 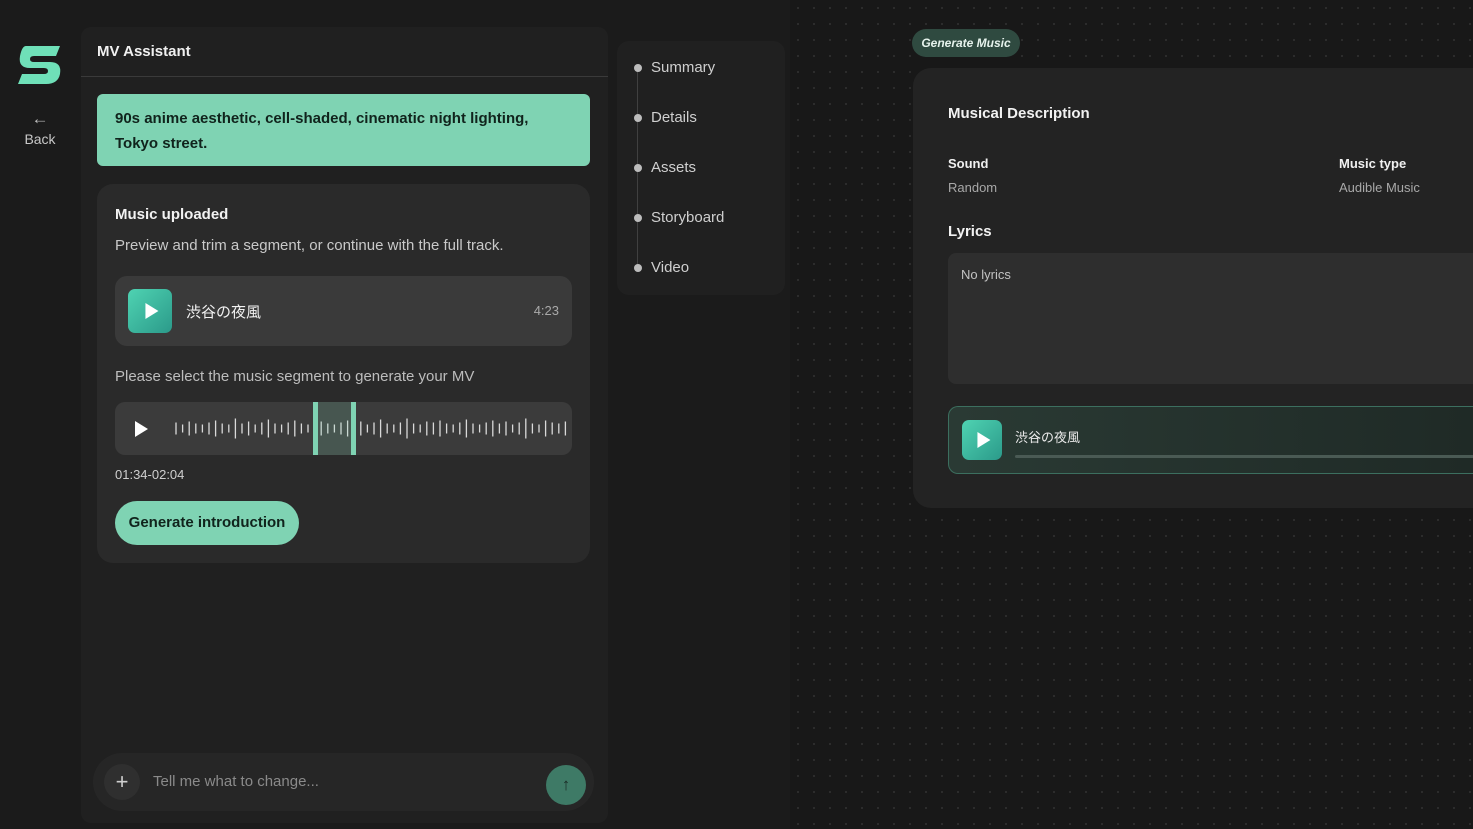 What do you see at coordinates (338, 781) in the screenshot?
I see `message-input` at bounding box center [338, 781].